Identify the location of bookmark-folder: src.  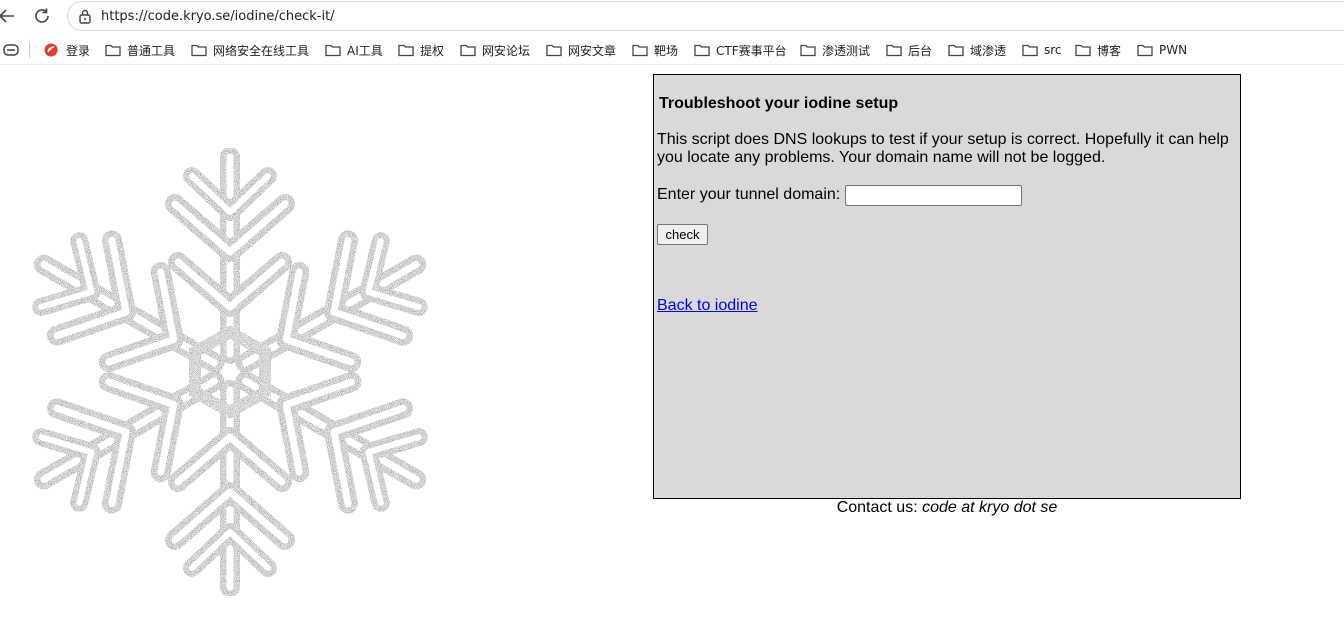
(1042, 50).